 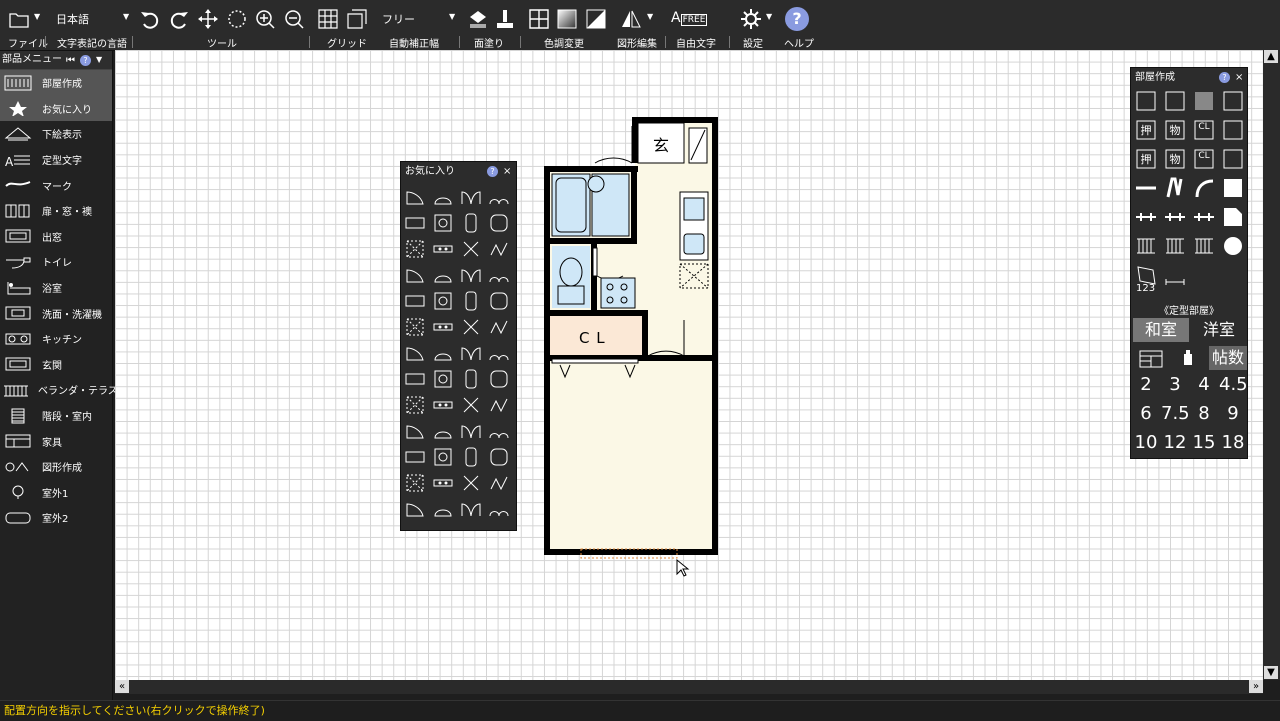 What do you see at coordinates (222, 42) in the screenshot?
I see `tool-menu: ツール` at bounding box center [222, 42].